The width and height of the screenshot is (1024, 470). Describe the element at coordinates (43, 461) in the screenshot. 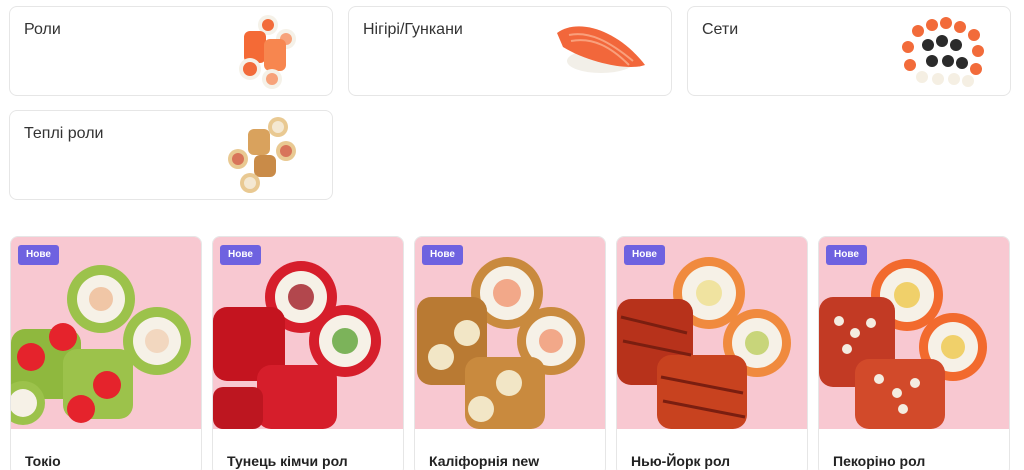

I see `product-name: Токіо` at that location.